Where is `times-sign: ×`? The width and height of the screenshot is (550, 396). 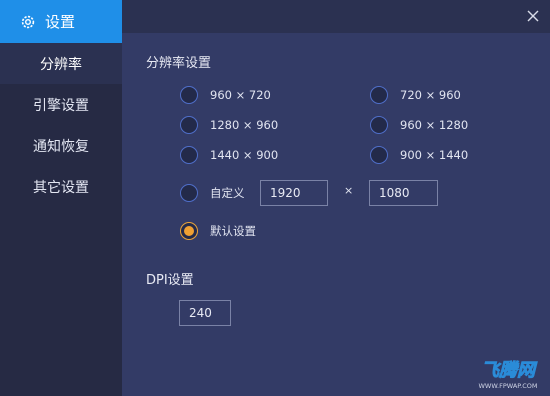
times-sign: × is located at coordinates (349, 190).